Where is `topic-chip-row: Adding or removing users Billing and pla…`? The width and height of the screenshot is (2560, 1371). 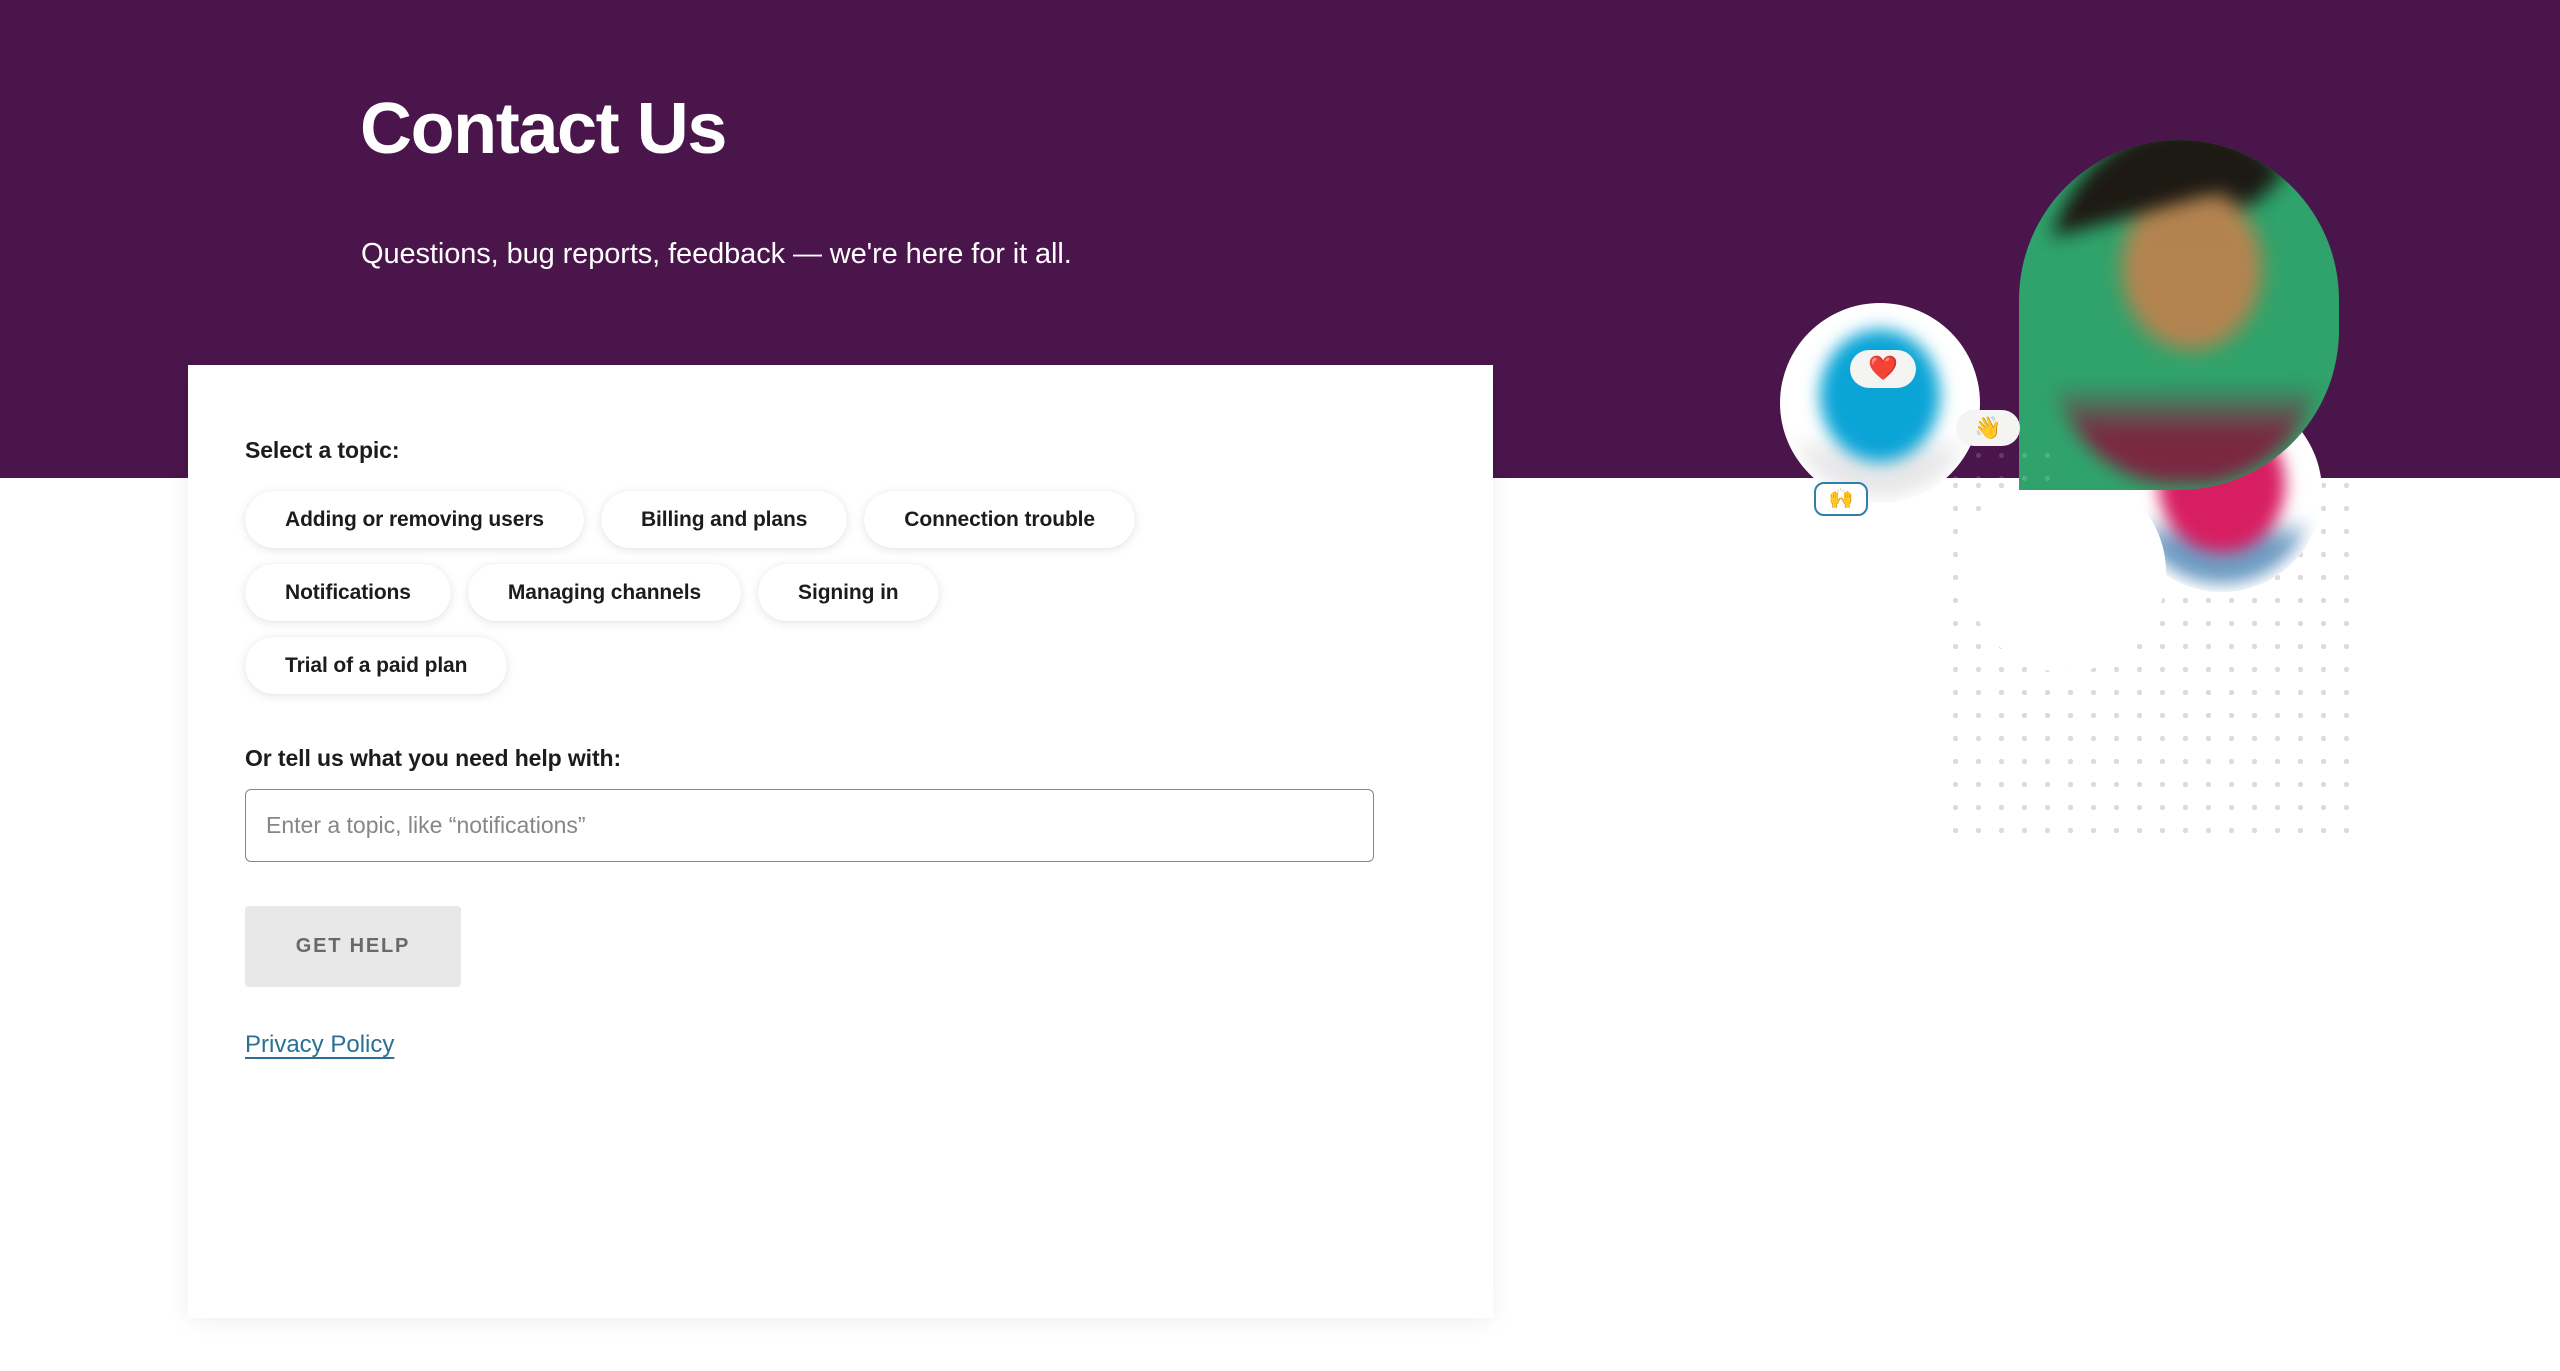 topic-chip-row: Adding or removing users Billing and pla… is located at coordinates (849, 519).